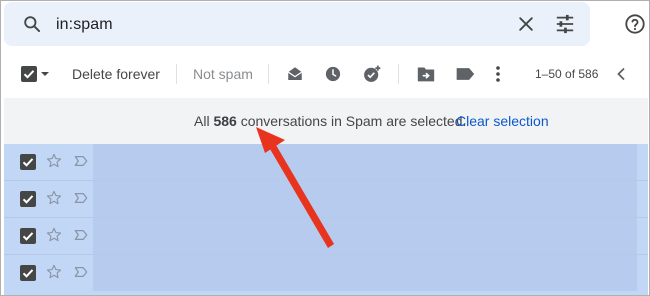 Image resolution: width=650 pixels, height=296 pixels. Describe the element at coordinates (32, 26) in the screenshot. I see `search-icon` at that location.